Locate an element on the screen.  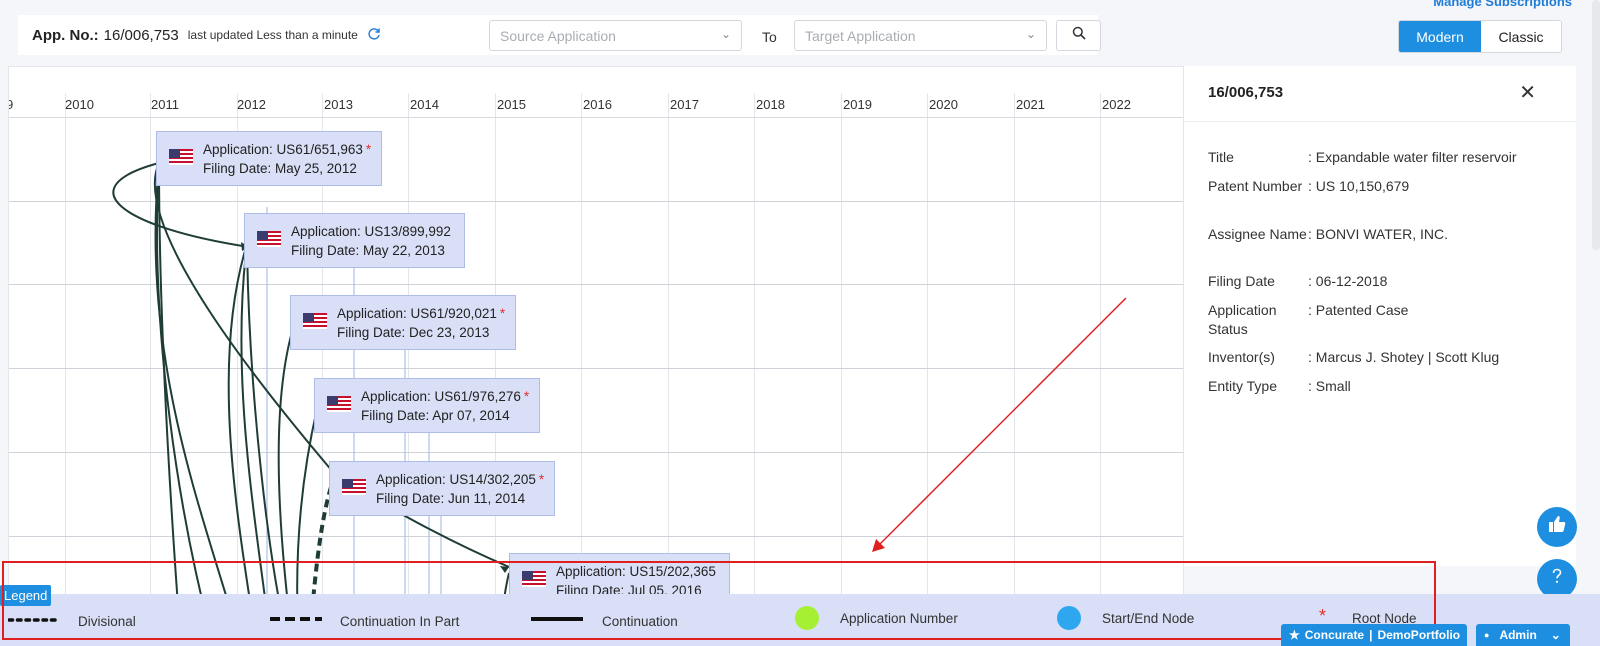
star-icon: ★ is located at coordinates (1294, 635).